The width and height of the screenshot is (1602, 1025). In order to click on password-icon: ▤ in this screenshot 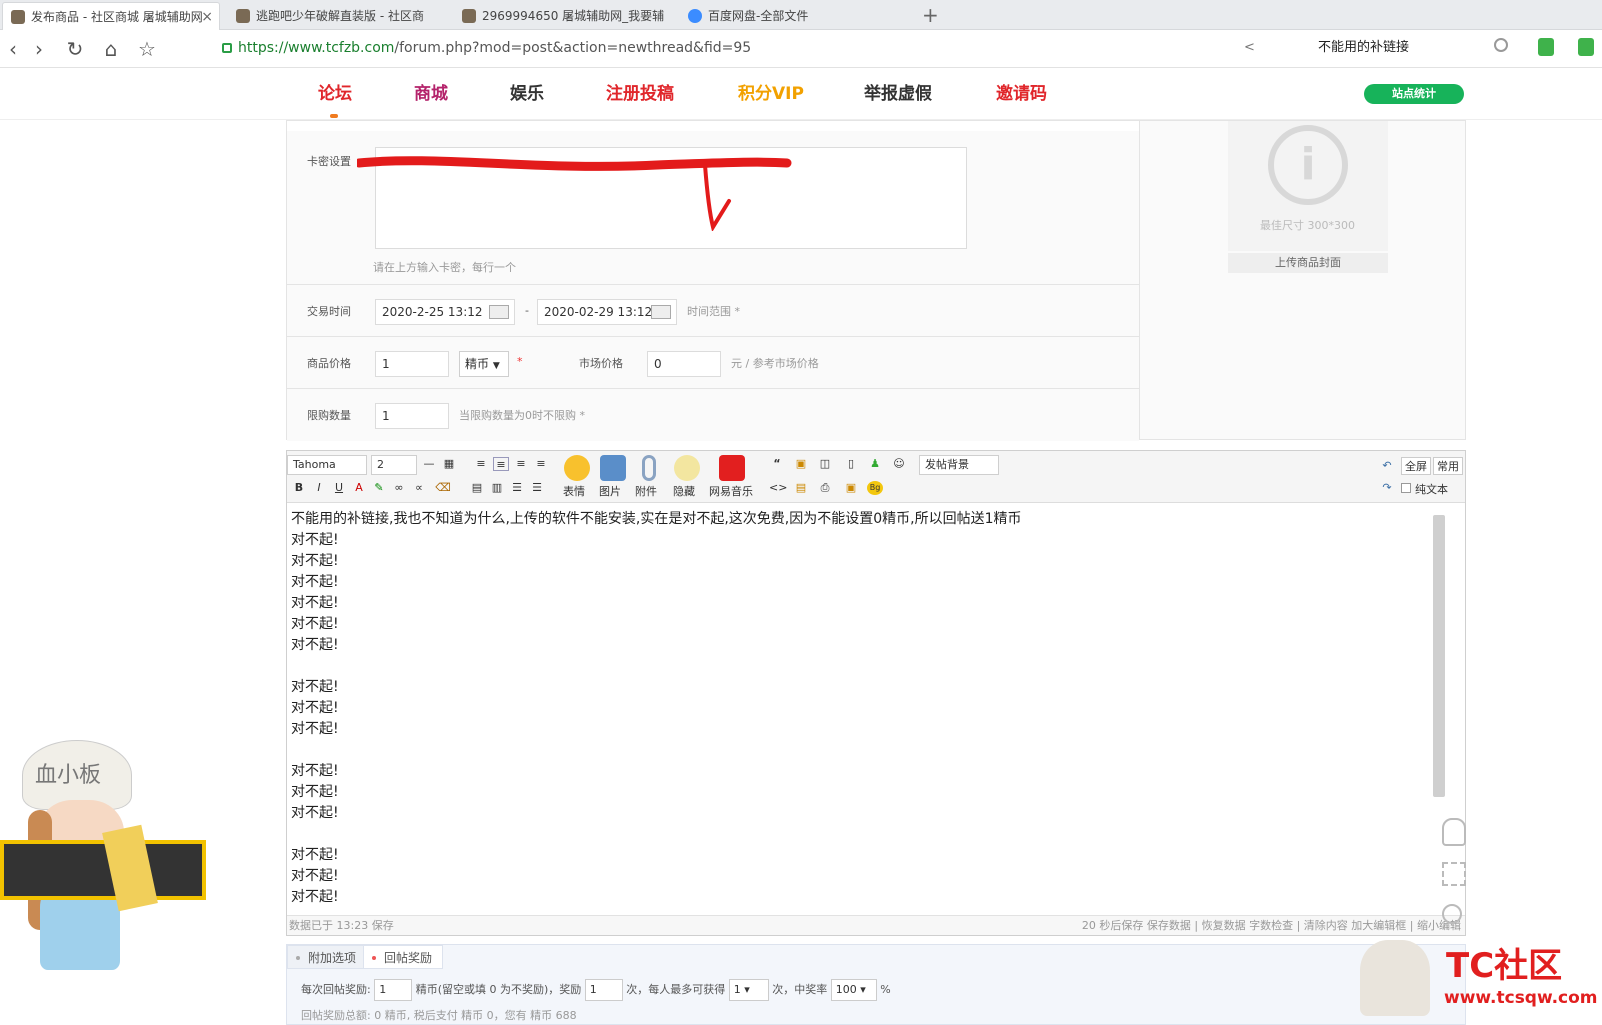, I will do `click(801, 488)`.